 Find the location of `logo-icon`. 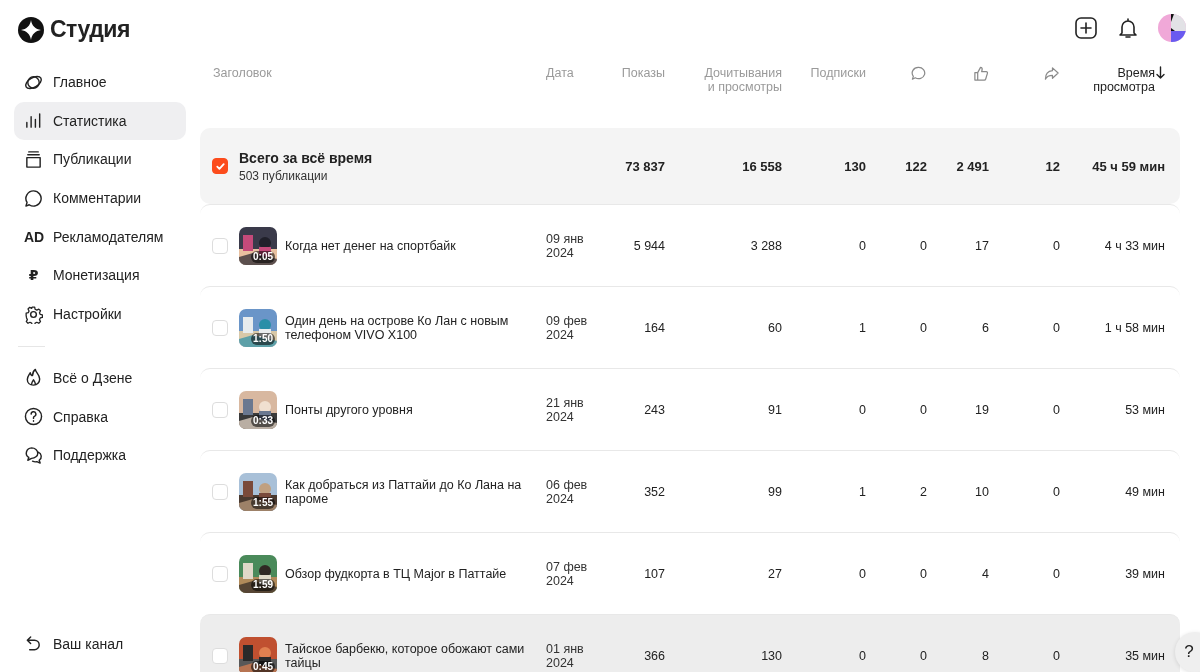

logo-icon is located at coordinates (31, 29).